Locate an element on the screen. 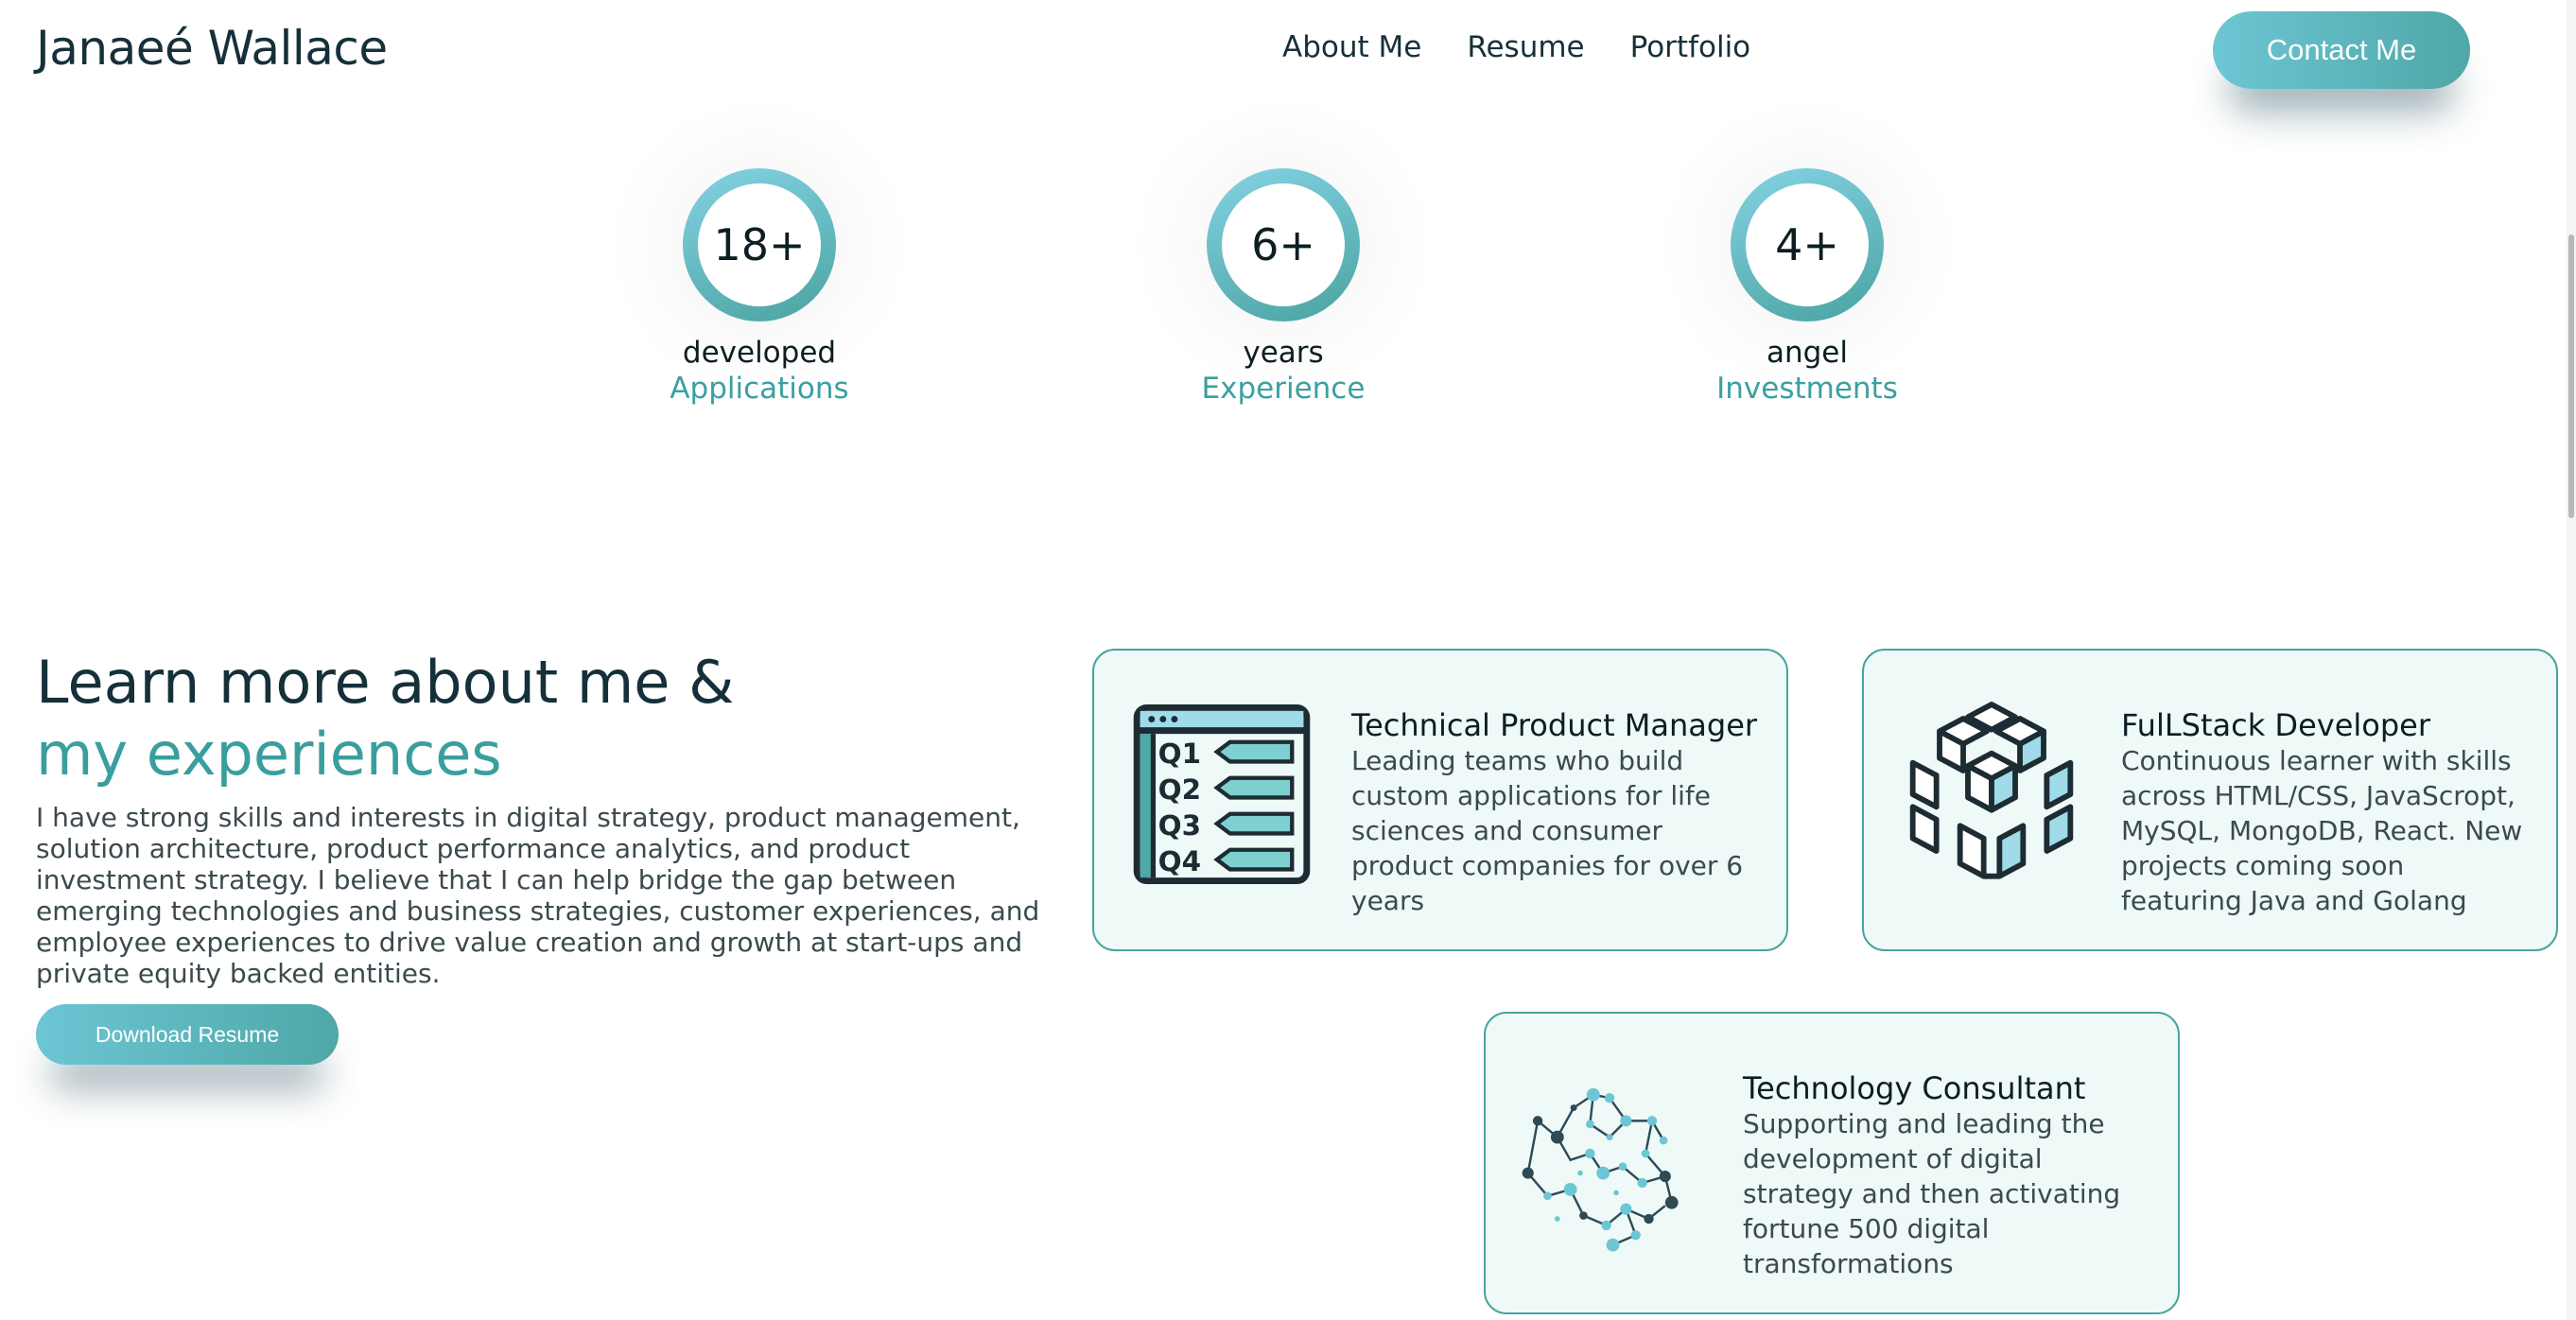 The height and width of the screenshot is (1320, 2576). stat-value: 4+ is located at coordinates (1807, 244).